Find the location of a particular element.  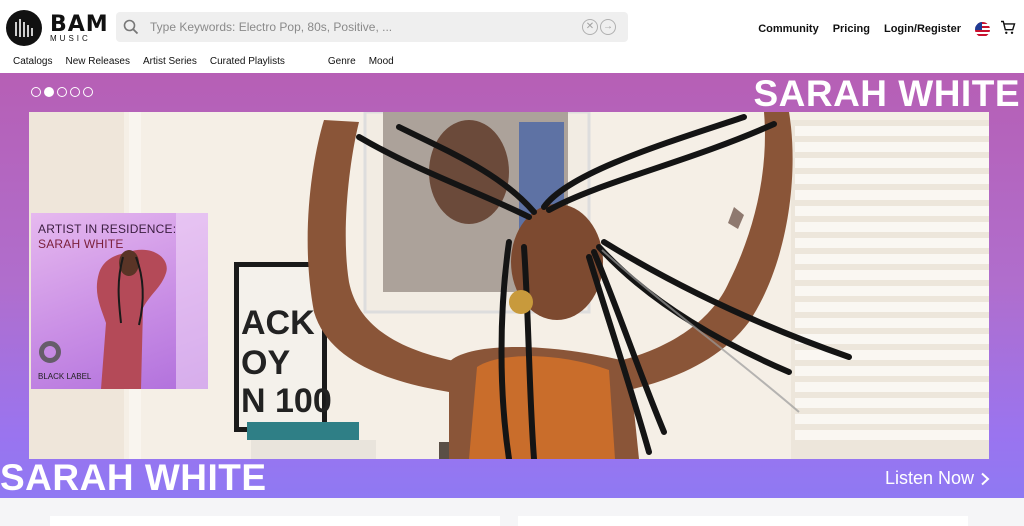

logo-wordmark: BAM is located at coordinates (79, 24).